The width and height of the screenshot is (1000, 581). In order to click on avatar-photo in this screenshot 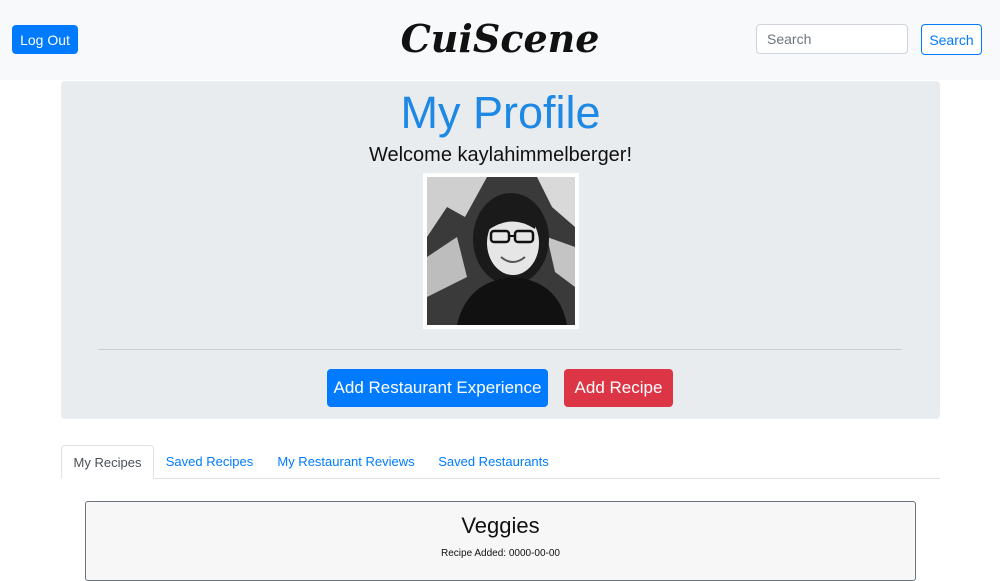, I will do `click(501, 251)`.